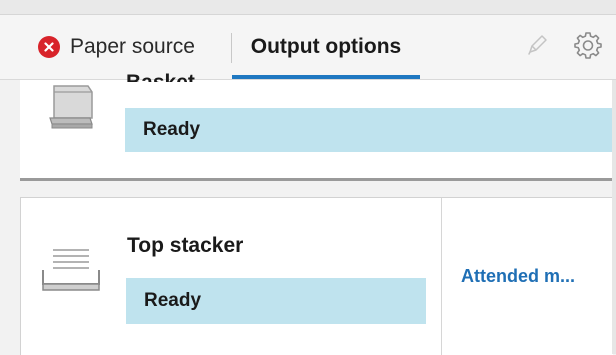  What do you see at coordinates (71, 109) in the screenshot?
I see `basket-icon` at bounding box center [71, 109].